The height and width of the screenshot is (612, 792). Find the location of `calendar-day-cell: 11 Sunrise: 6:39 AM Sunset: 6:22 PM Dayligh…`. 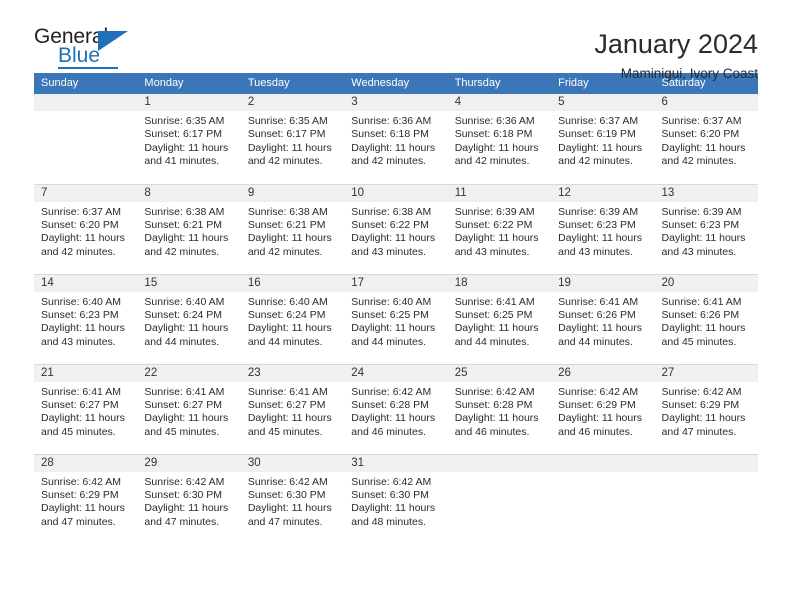

calendar-day-cell: 11 Sunrise: 6:39 AM Sunset: 6:22 PM Dayligh… is located at coordinates (499, 228).